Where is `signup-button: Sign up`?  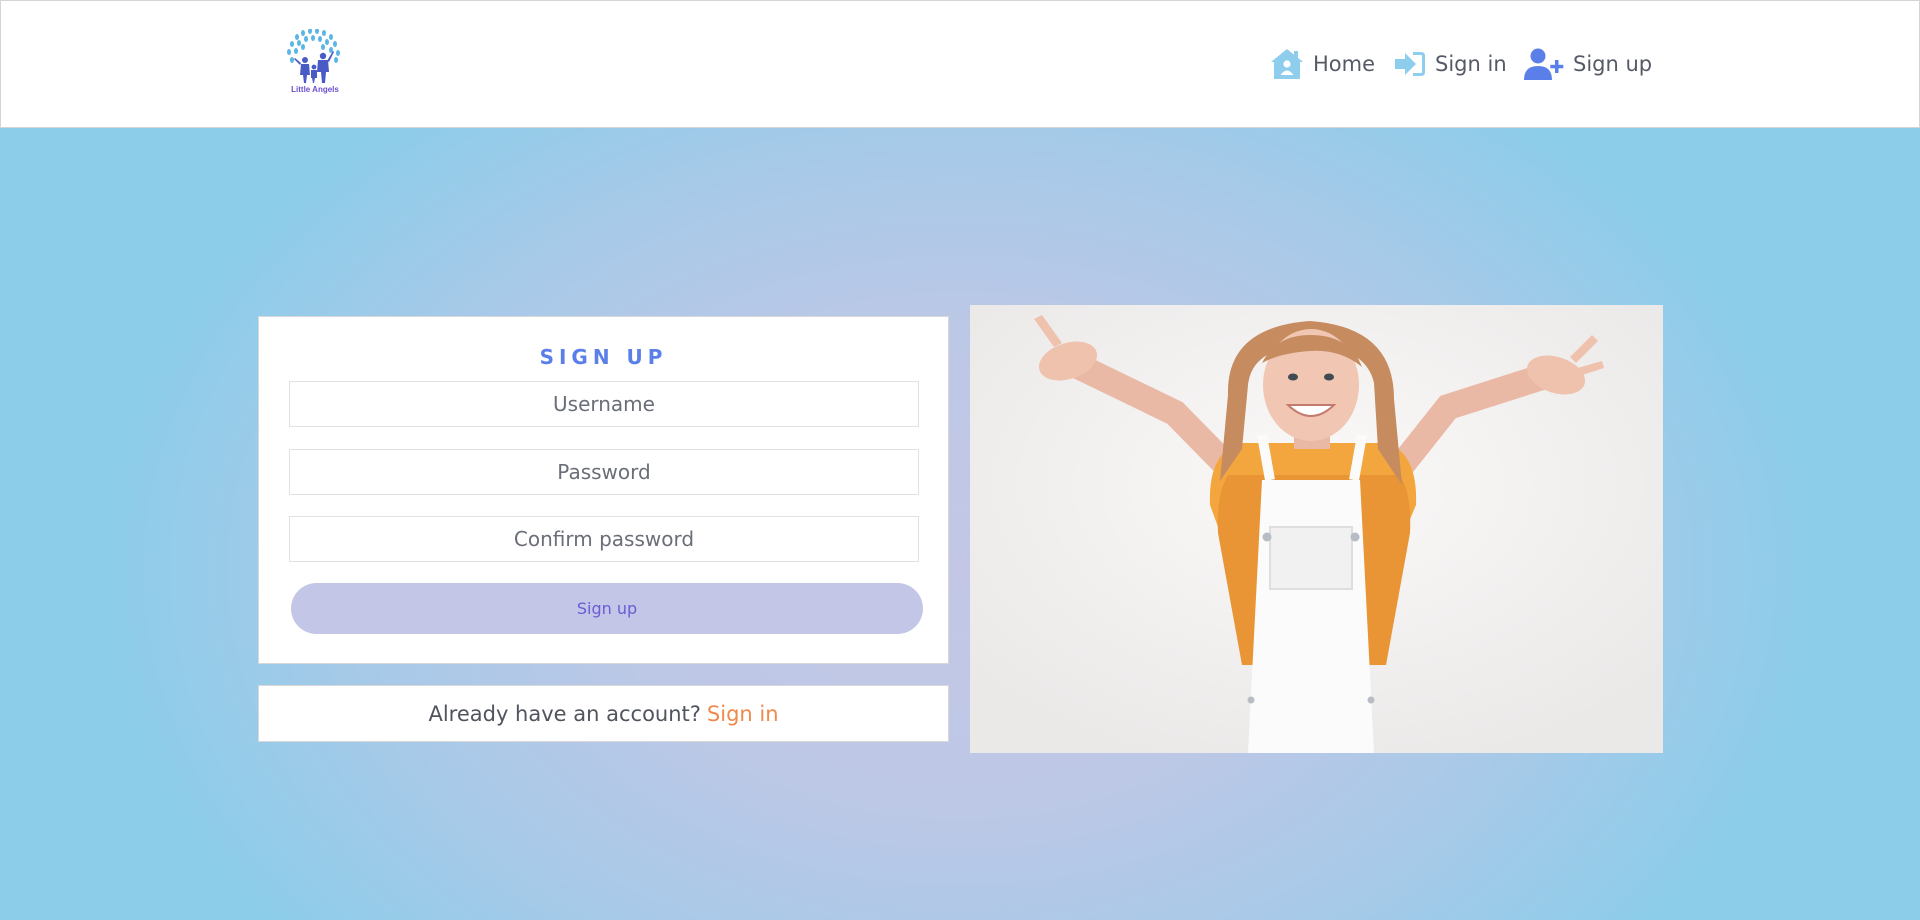
signup-button: Sign up is located at coordinates (607, 608).